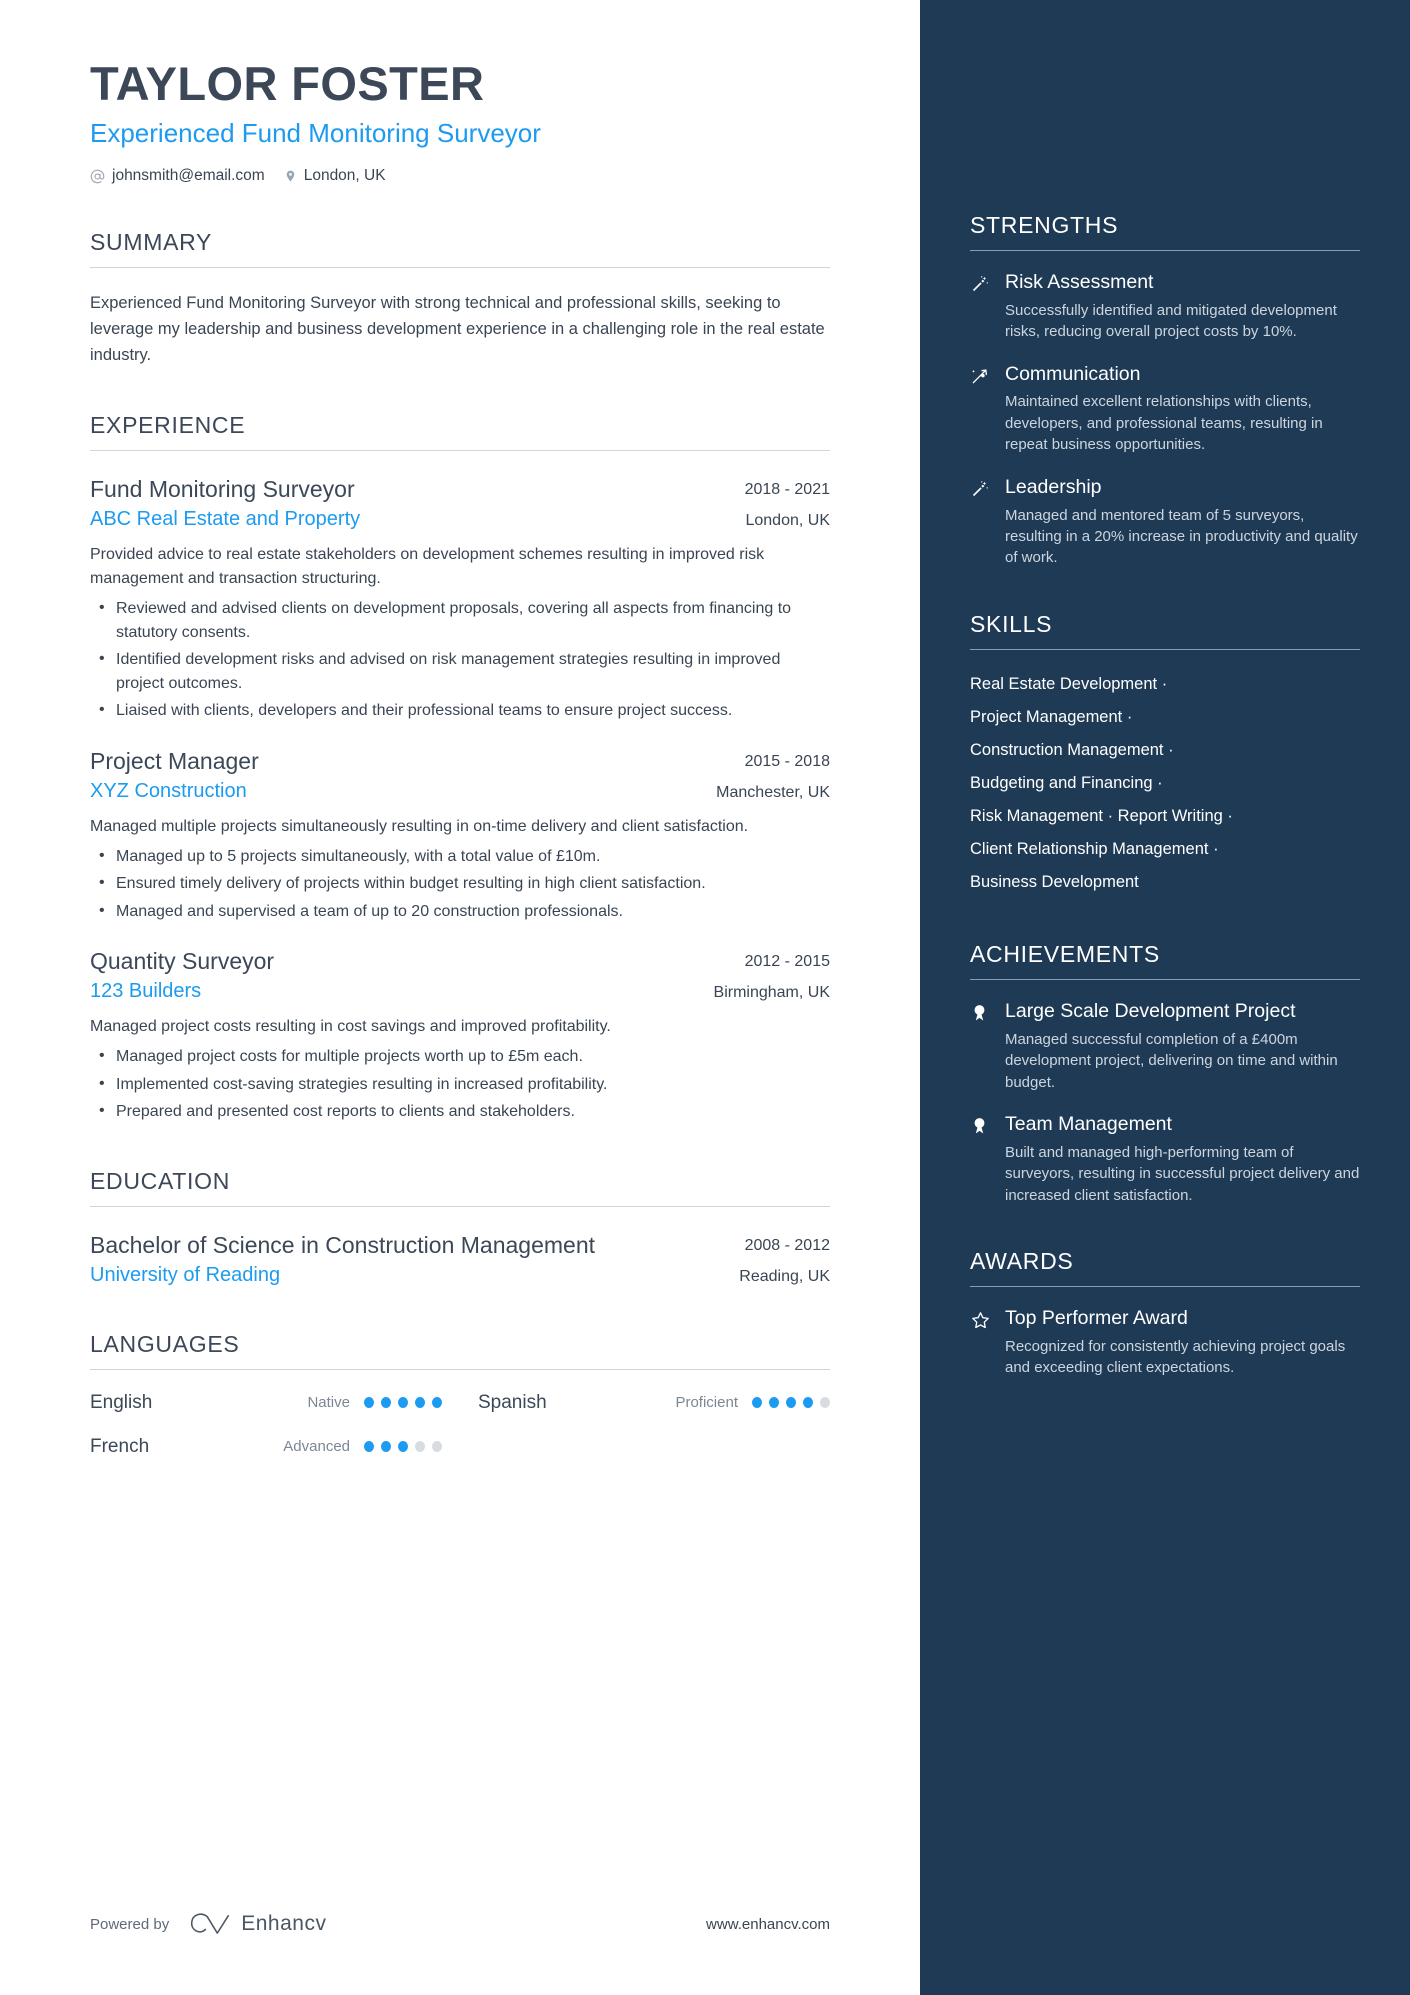  What do you see at coordinates (168, 425) in the screenshot?
I see `experience-heading: EXPERIENCE` at bounding box center [168, 425].